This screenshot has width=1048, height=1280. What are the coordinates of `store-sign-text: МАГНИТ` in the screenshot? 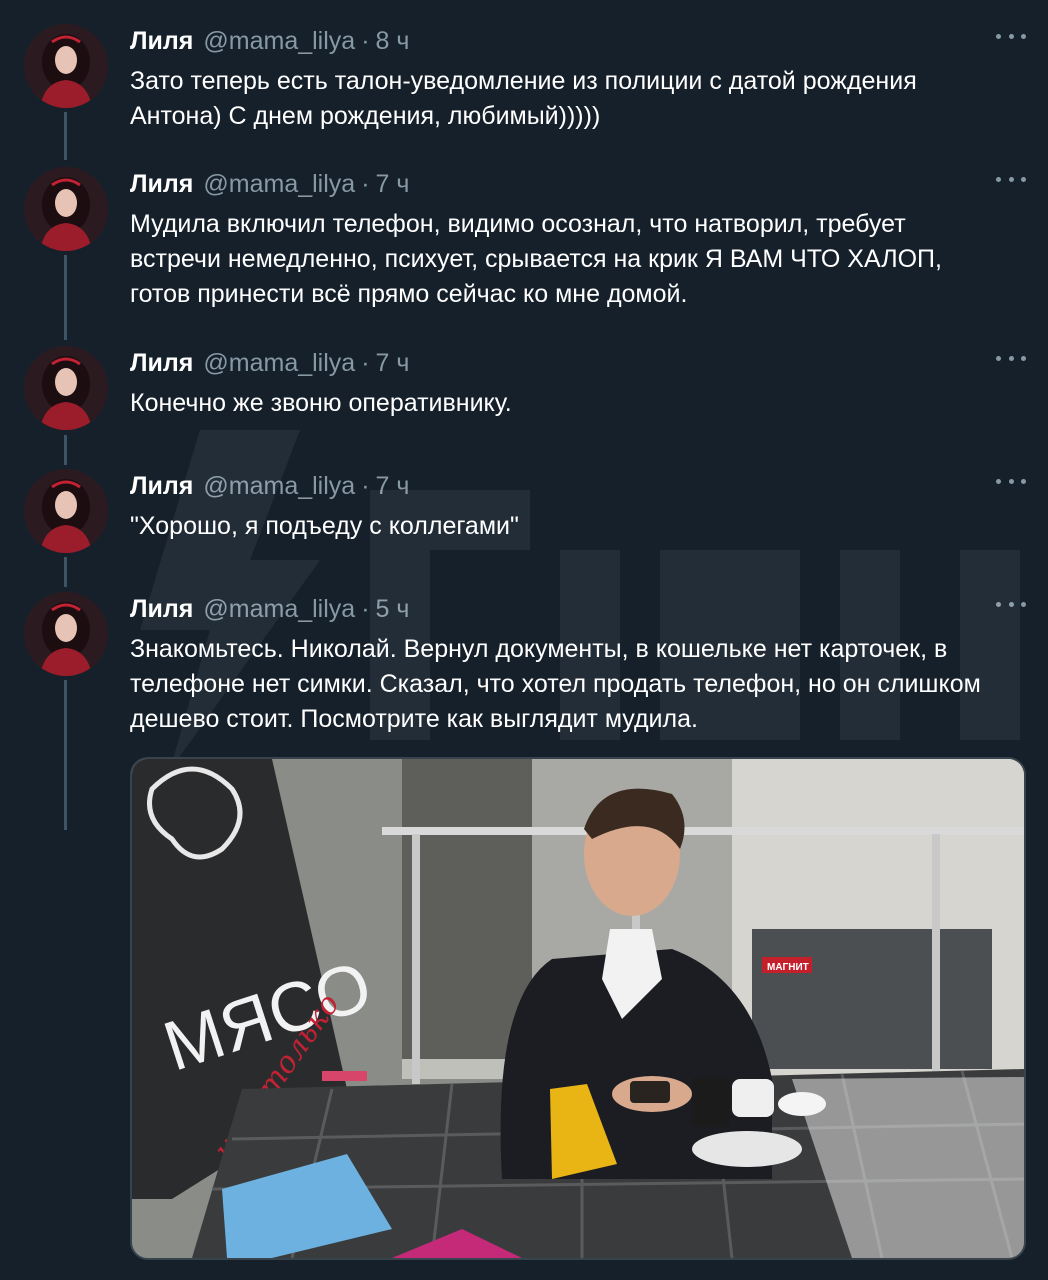 It's located at (788, 967).